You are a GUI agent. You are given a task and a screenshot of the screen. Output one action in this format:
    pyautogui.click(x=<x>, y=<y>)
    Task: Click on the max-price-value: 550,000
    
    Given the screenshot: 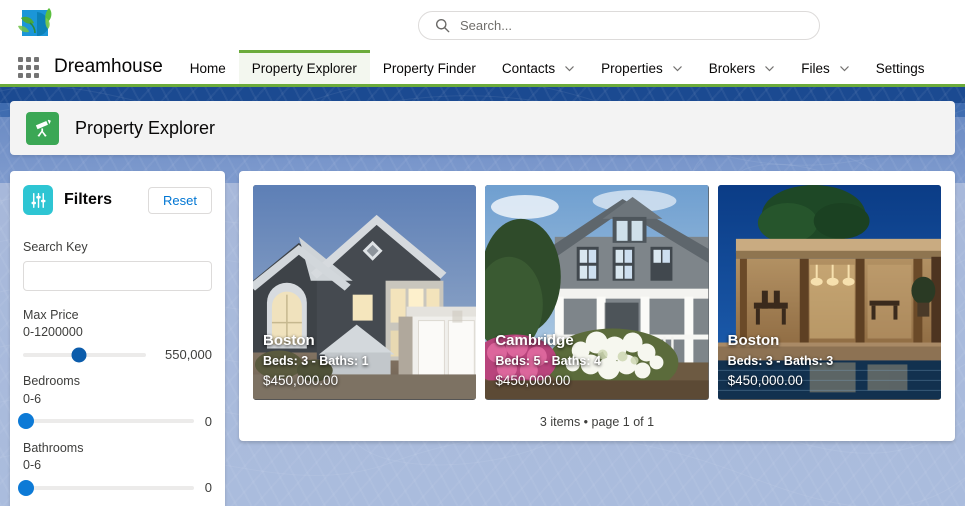 What is the action you would take?
    pyautogui.click(x=188, y=355)
    